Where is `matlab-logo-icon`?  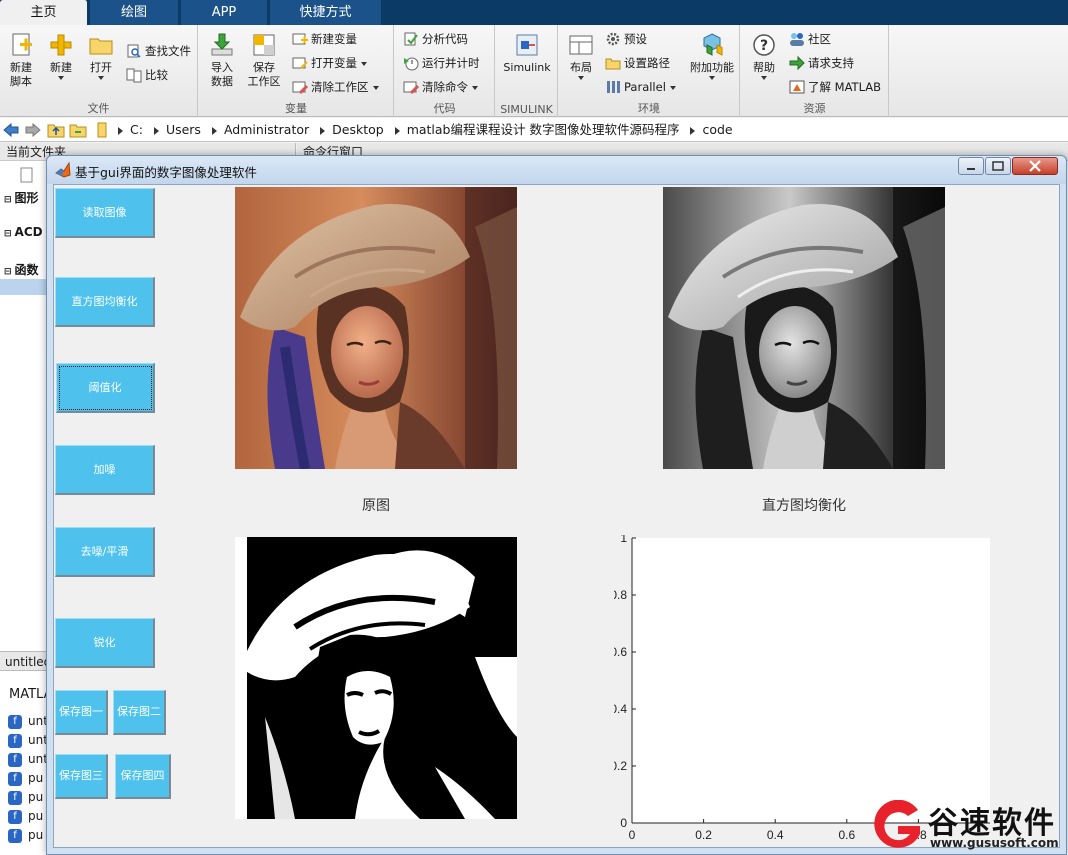 matlab-logo-icon is located at coordinates (63, 169).